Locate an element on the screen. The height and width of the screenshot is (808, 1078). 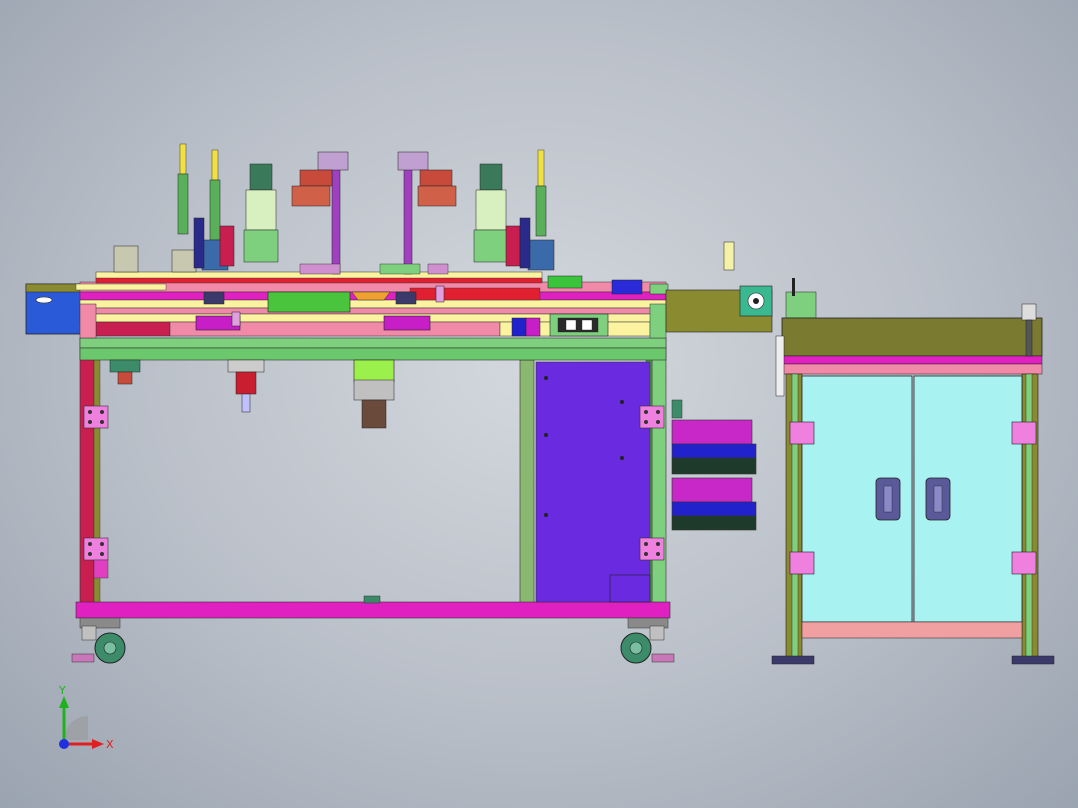
caster-left is located at coordinates (98, 640).